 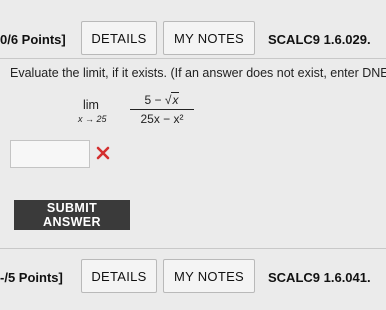 I want to click on problem-code: SCALC9 1.6.029., so click(x=319, y=39).